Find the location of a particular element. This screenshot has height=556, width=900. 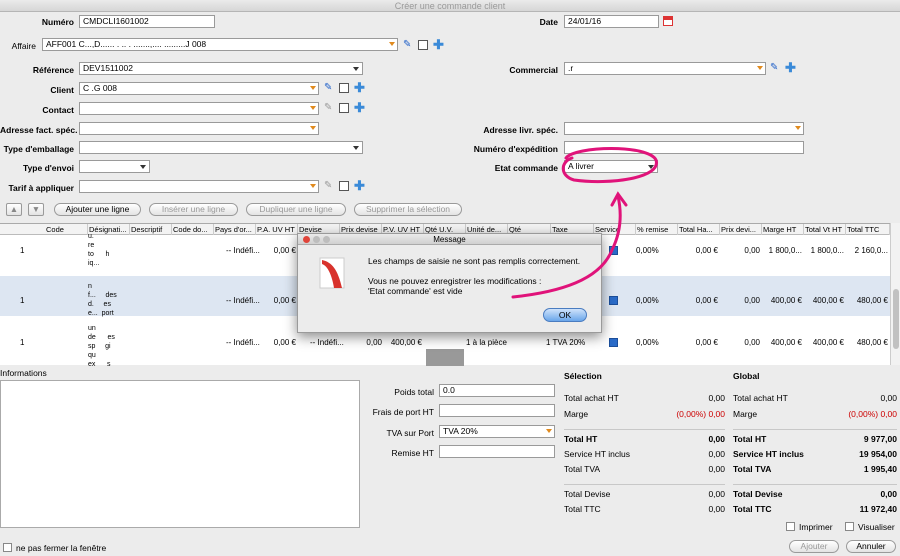

tva-port-label: TVA sur Port is located at coordinates (410, 433).